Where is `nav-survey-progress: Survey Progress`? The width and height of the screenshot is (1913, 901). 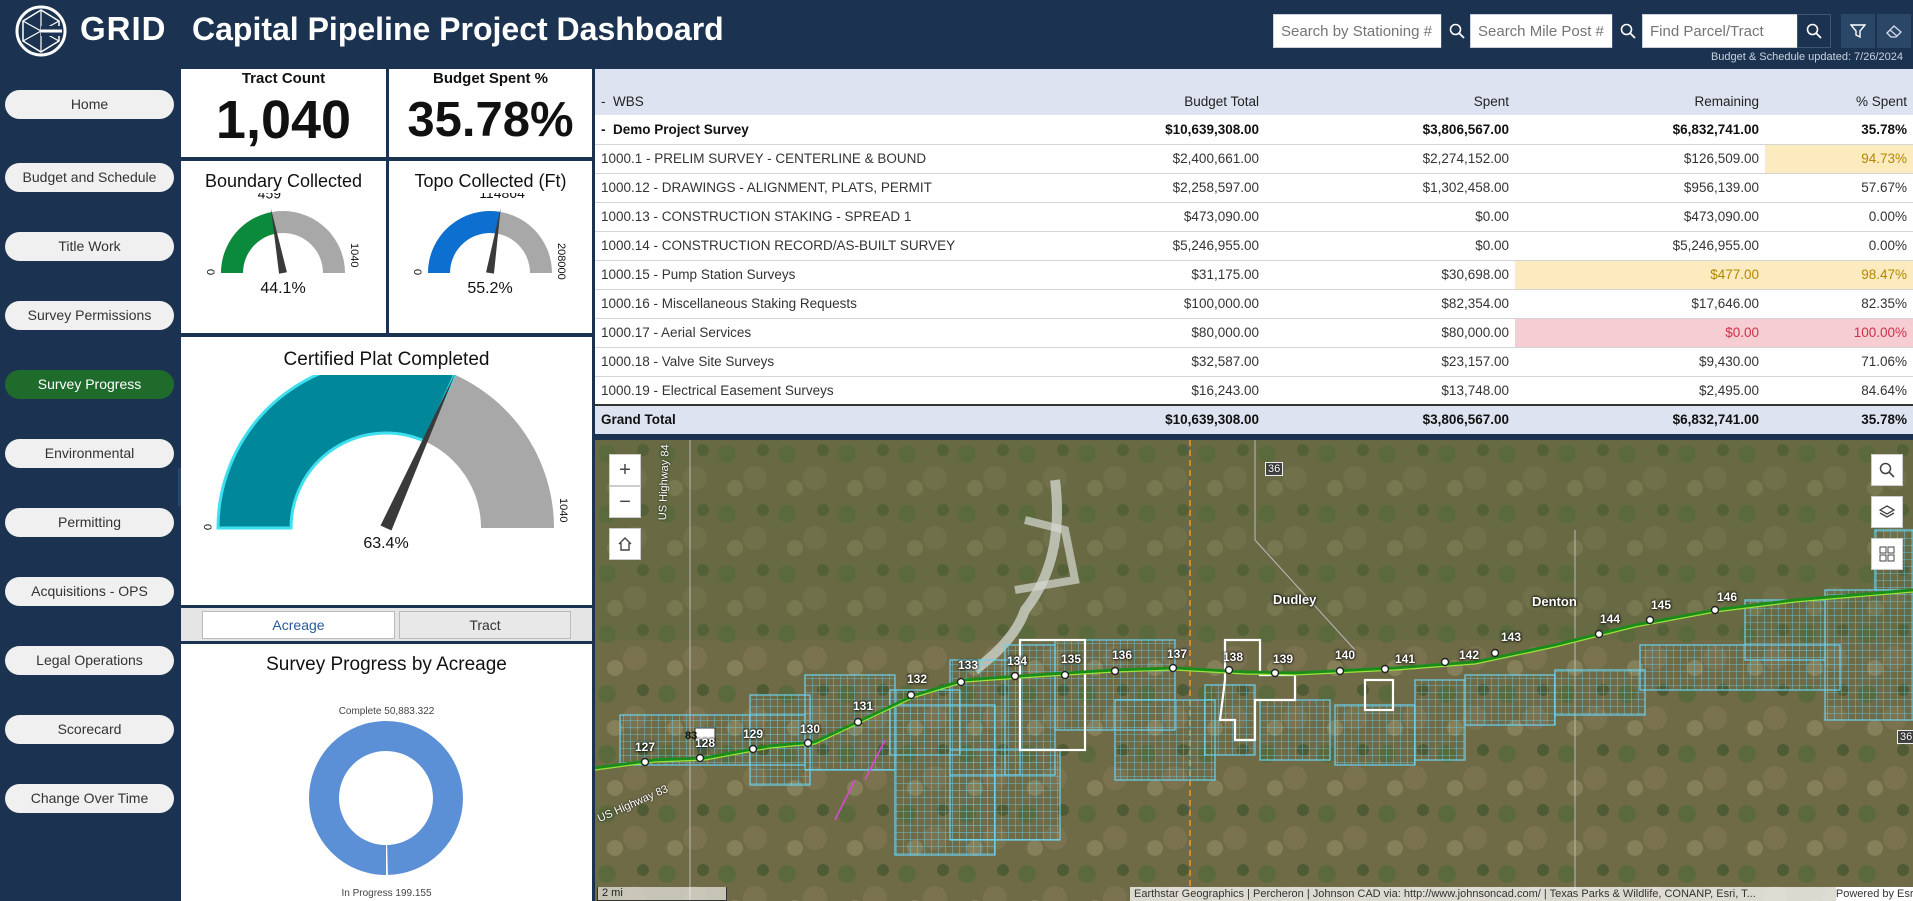
nav-survey-progress: Survey Progress is located at coordinates (89, 384).